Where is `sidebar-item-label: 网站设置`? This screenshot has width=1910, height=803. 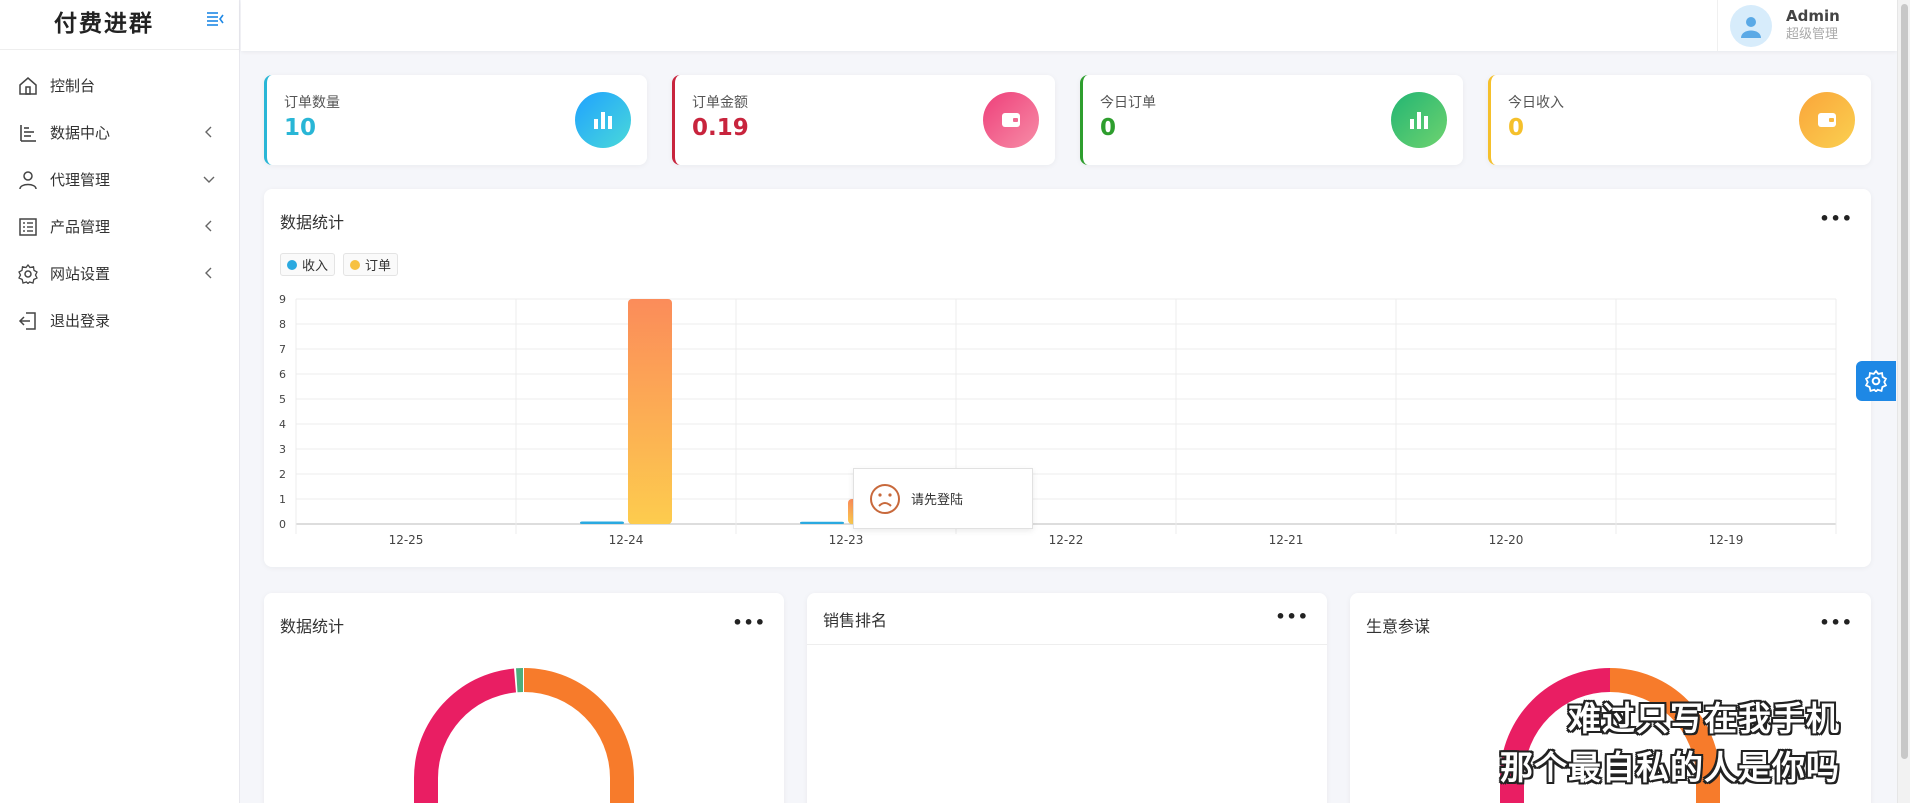 sidebar-item-label: 网站设置 is located at coordinates (80, 274).